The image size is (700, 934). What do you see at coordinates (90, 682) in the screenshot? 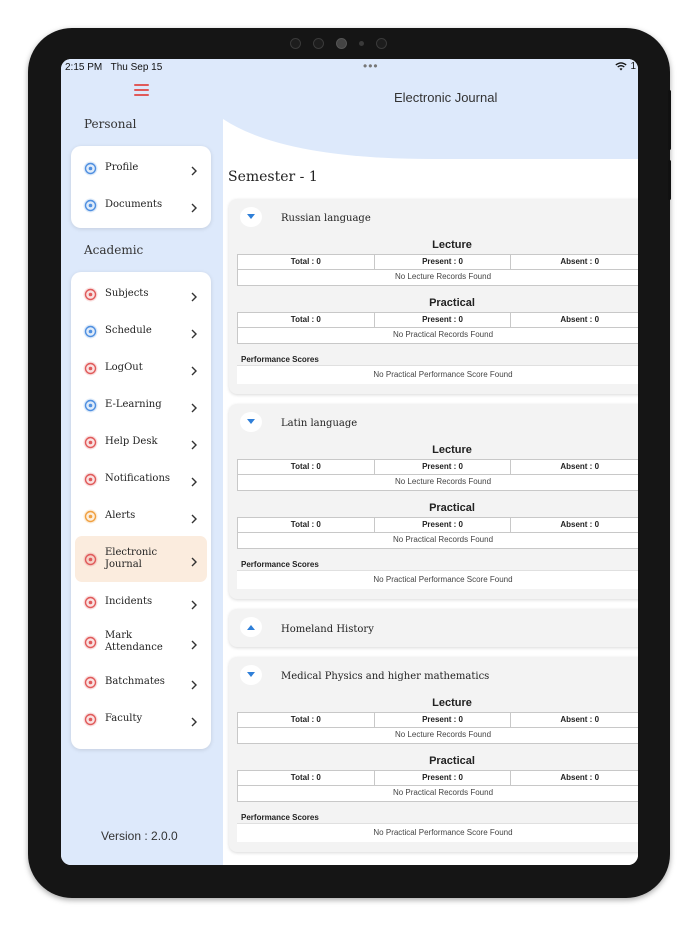
I see `batchmates-icon` at bounding box center [90, 682].